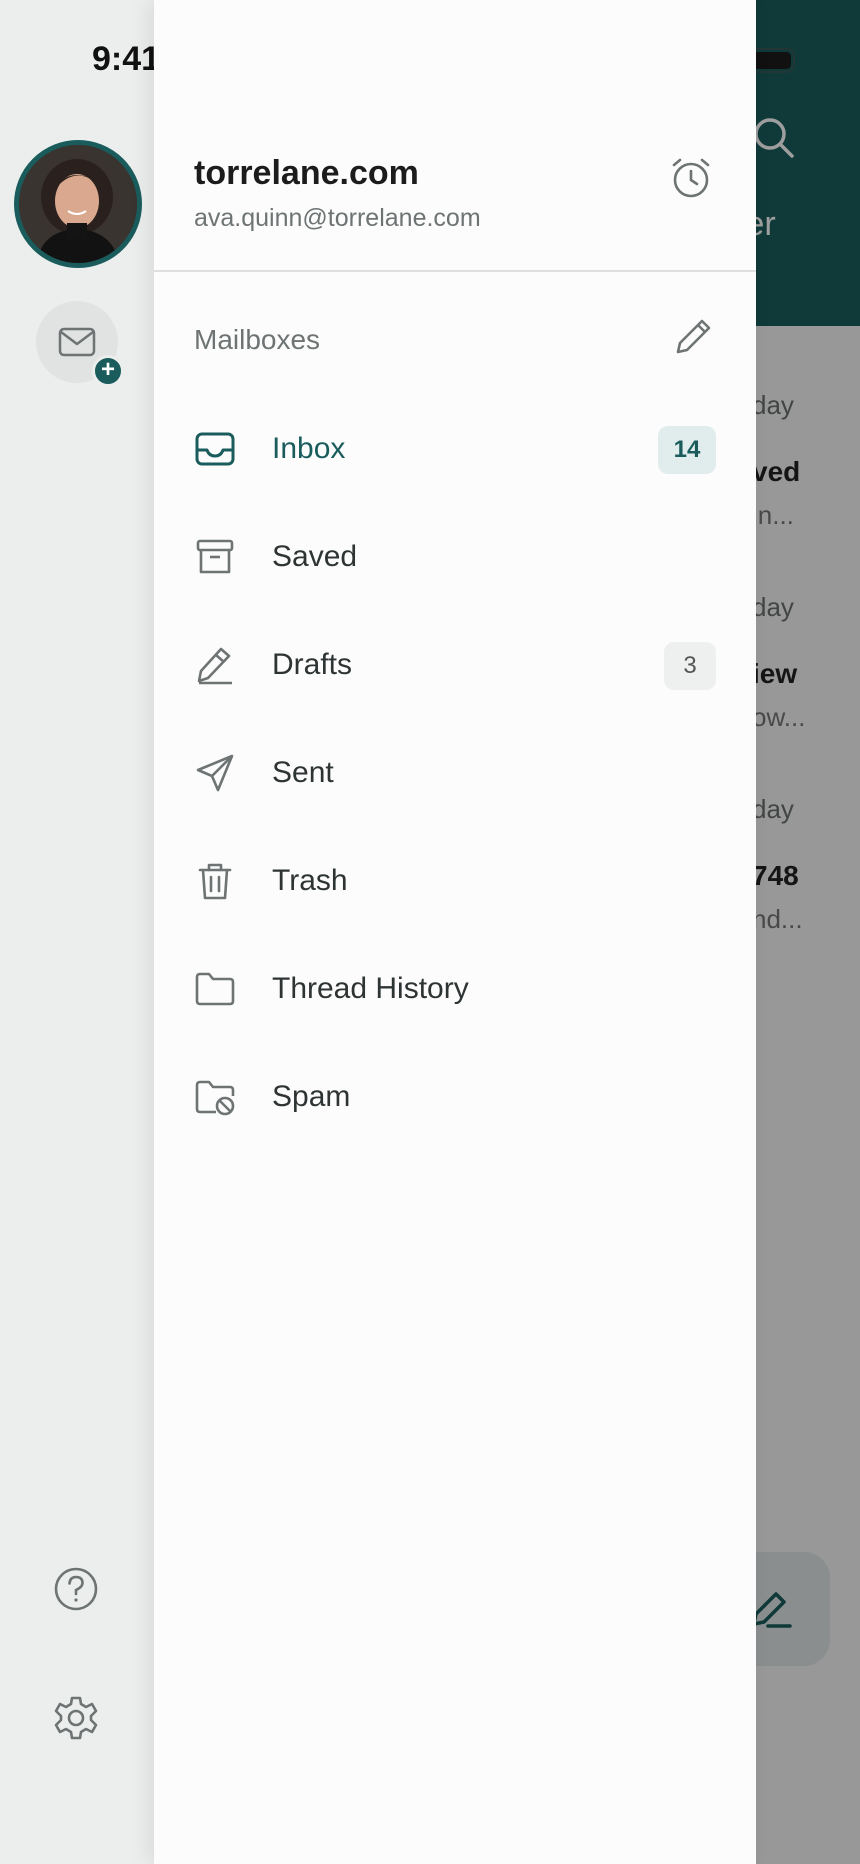  What do you see at coordinates (694, 336) in the screenshot?
I see `edit-mailboxes-icon` at bounding box center [694, 336].